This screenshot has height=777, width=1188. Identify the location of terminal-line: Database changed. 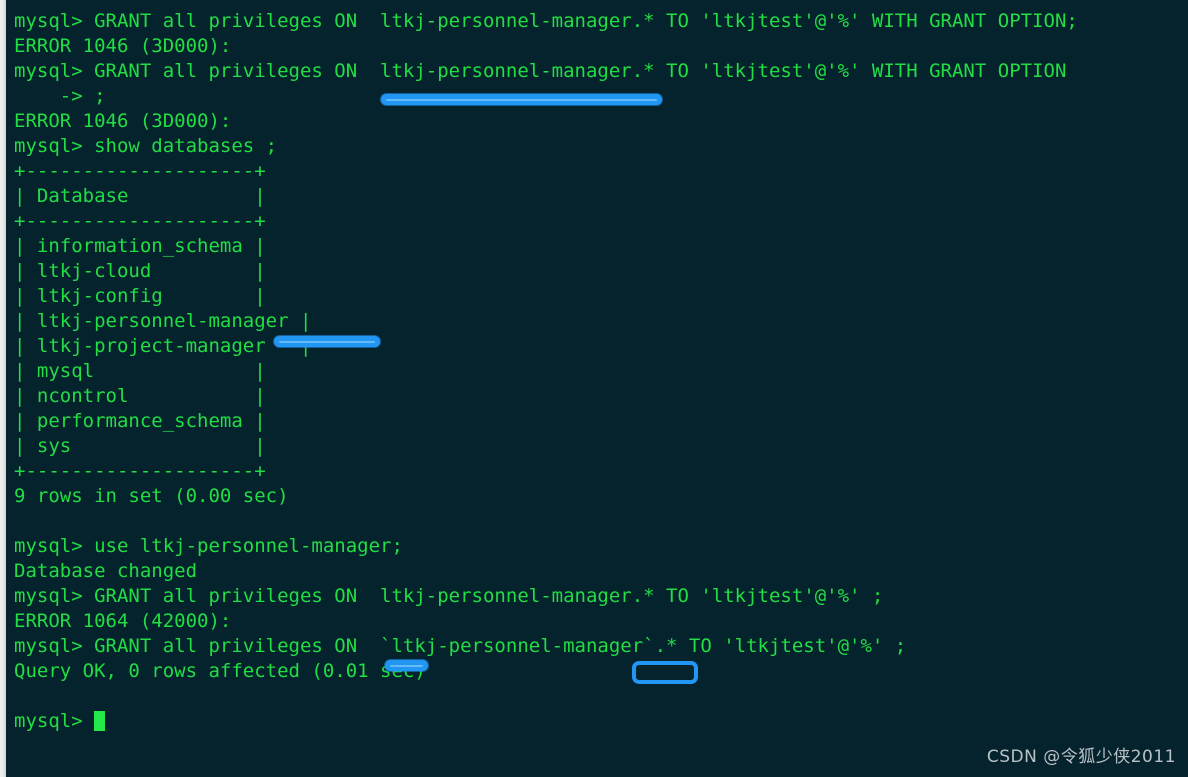
(106, 571).